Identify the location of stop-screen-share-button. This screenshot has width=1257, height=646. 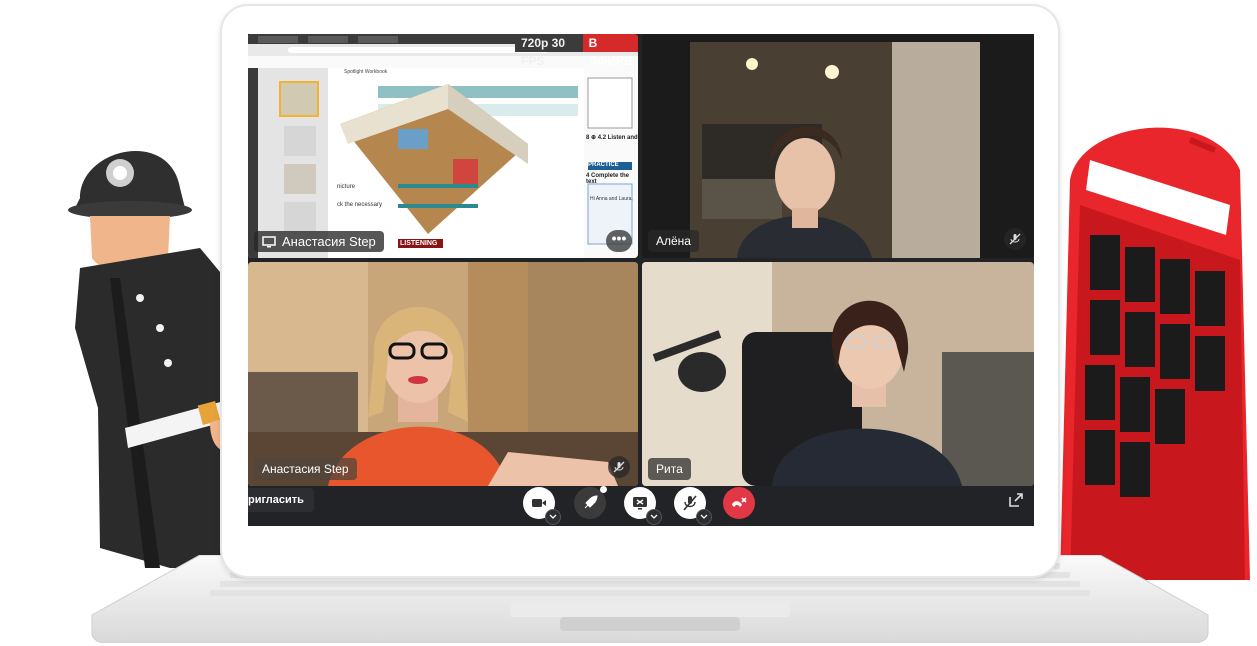
(643, 506).